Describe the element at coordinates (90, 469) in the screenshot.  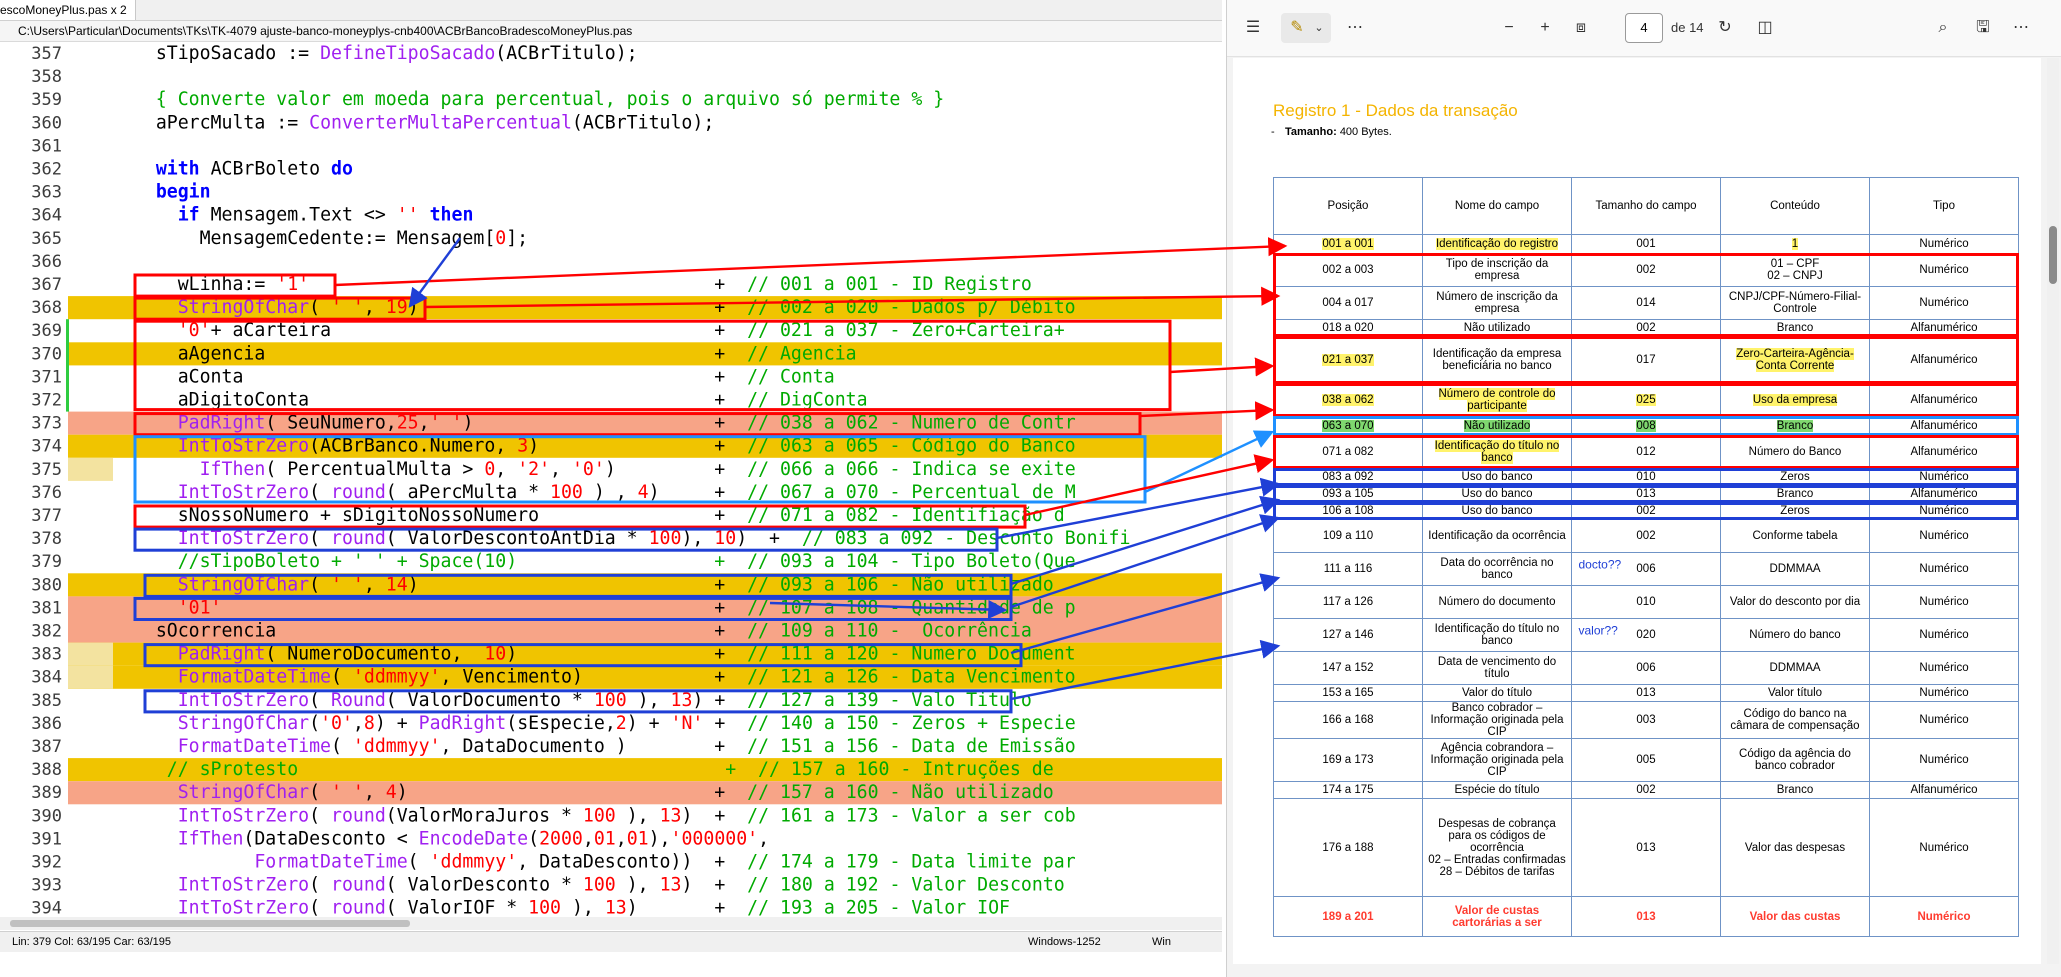
I see `line-marker` at that location.